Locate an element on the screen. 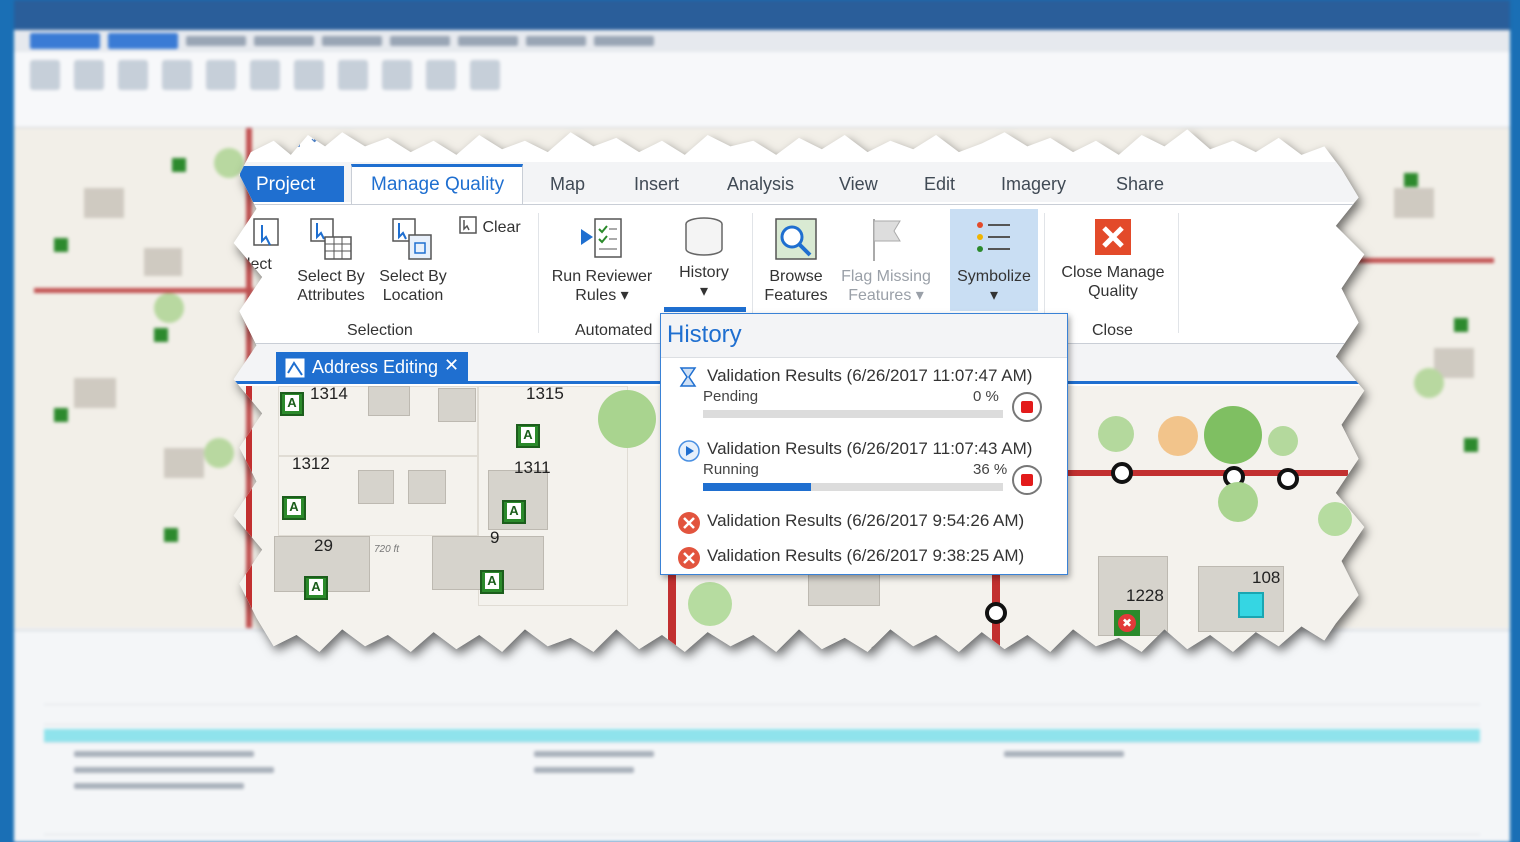 This screenshot has width=1520, height=842. run-reviewer-rules-label: Run Reviewer Rules is located at coordinates (602, 286).